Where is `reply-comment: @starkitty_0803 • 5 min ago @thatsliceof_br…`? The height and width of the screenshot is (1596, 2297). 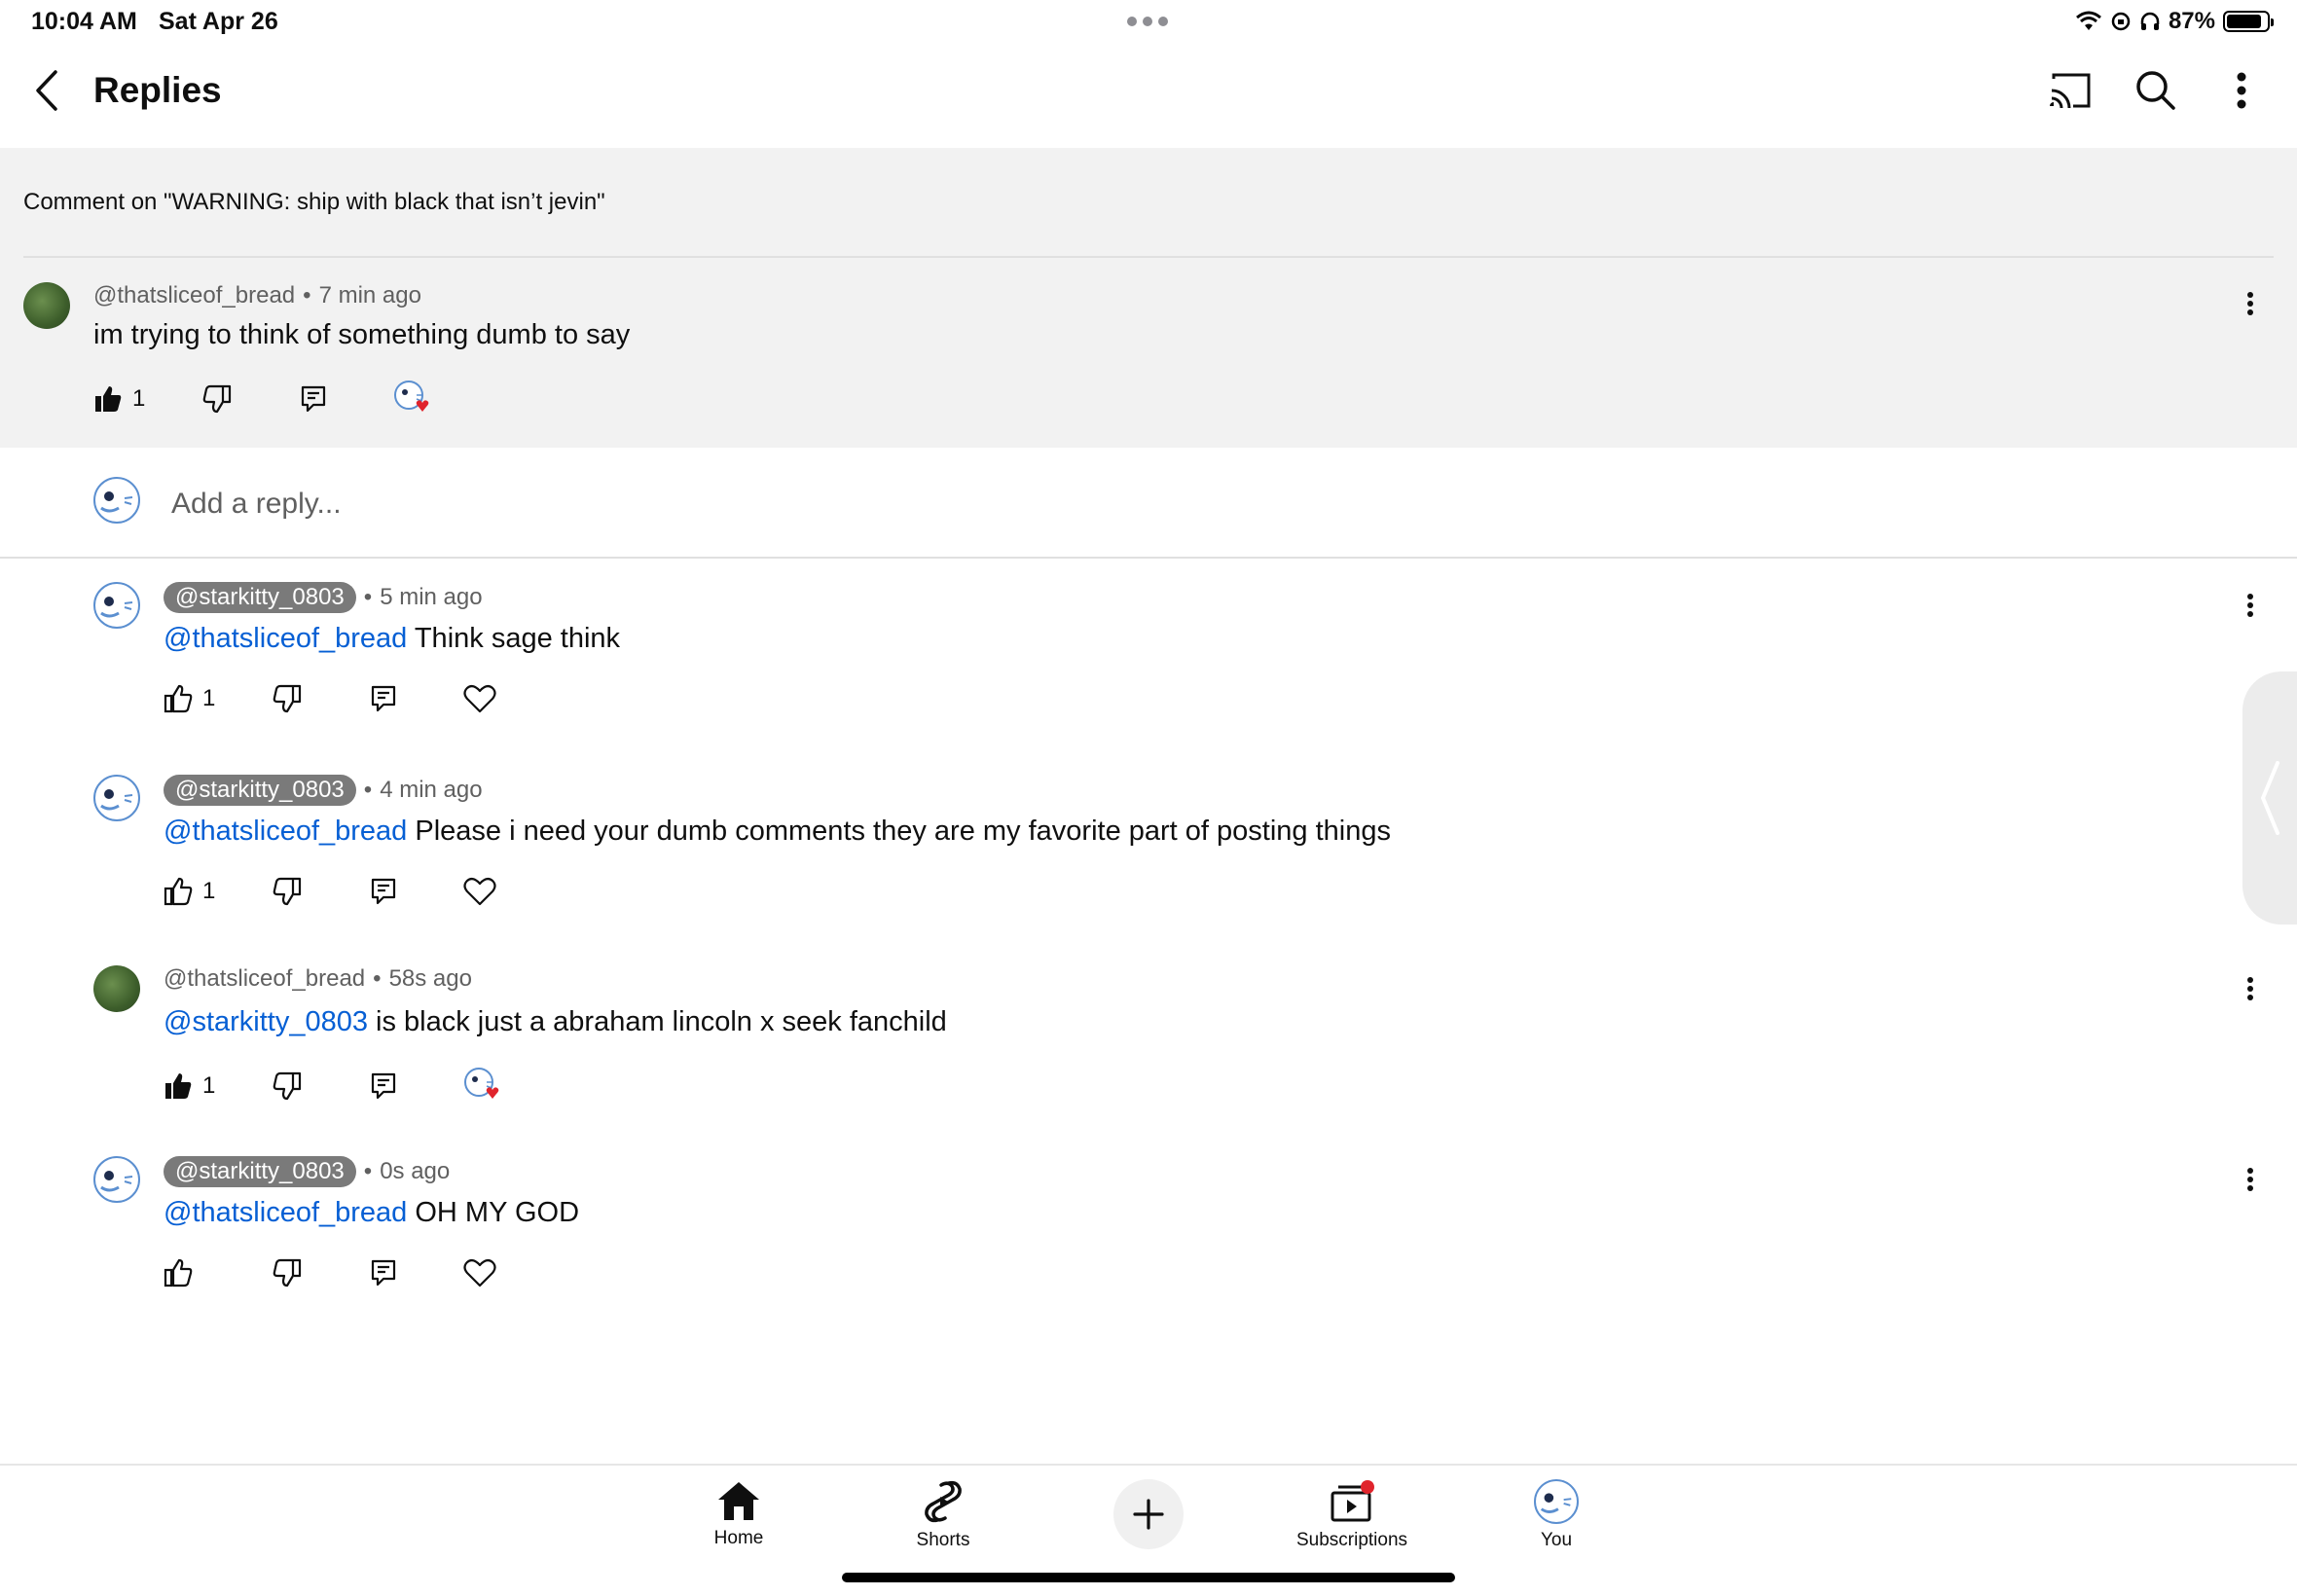 reply-comment: @starkitty_0803 • 5 min ago @thatsliceof_br… is located at coordinates (1148, 666).